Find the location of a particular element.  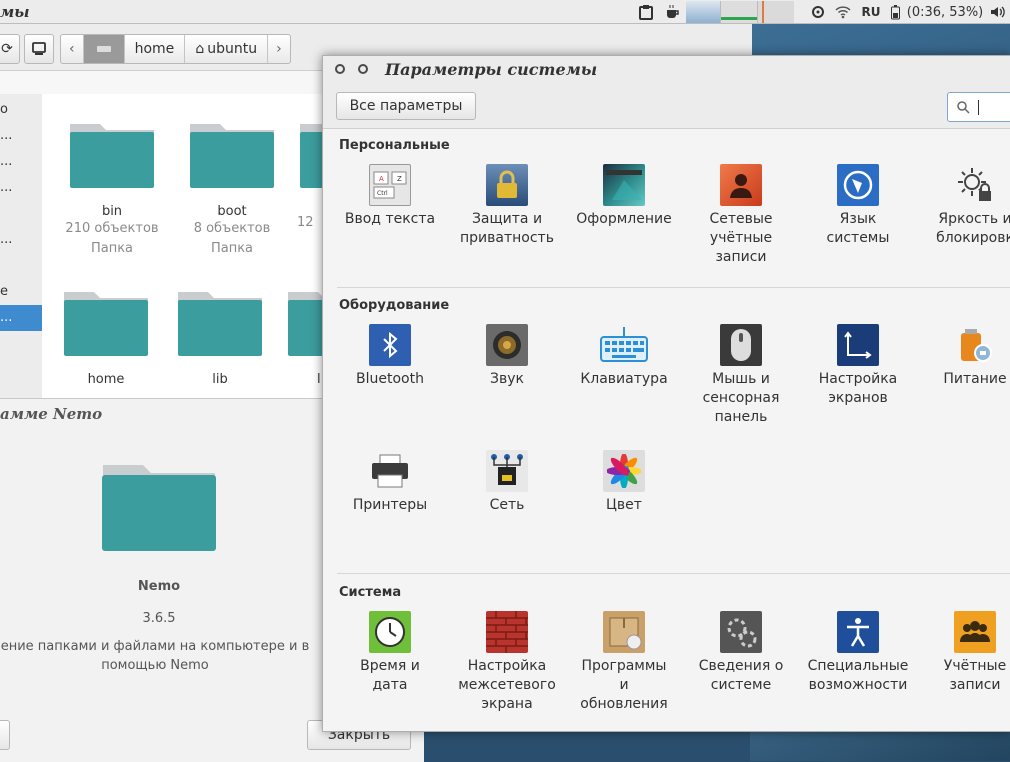

settings-item-sound: Звук is located at coordinates (507, 356).